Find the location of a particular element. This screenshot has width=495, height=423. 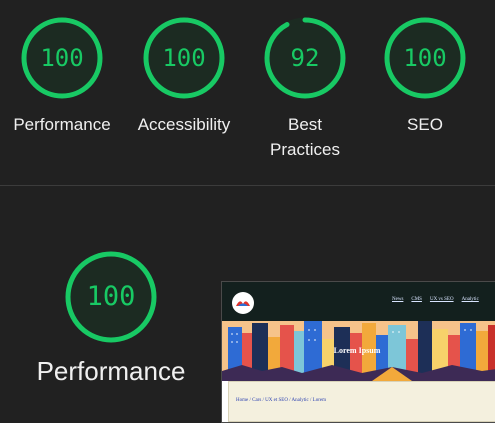

gauge-label: SEO is located at coordinates (425, 124).